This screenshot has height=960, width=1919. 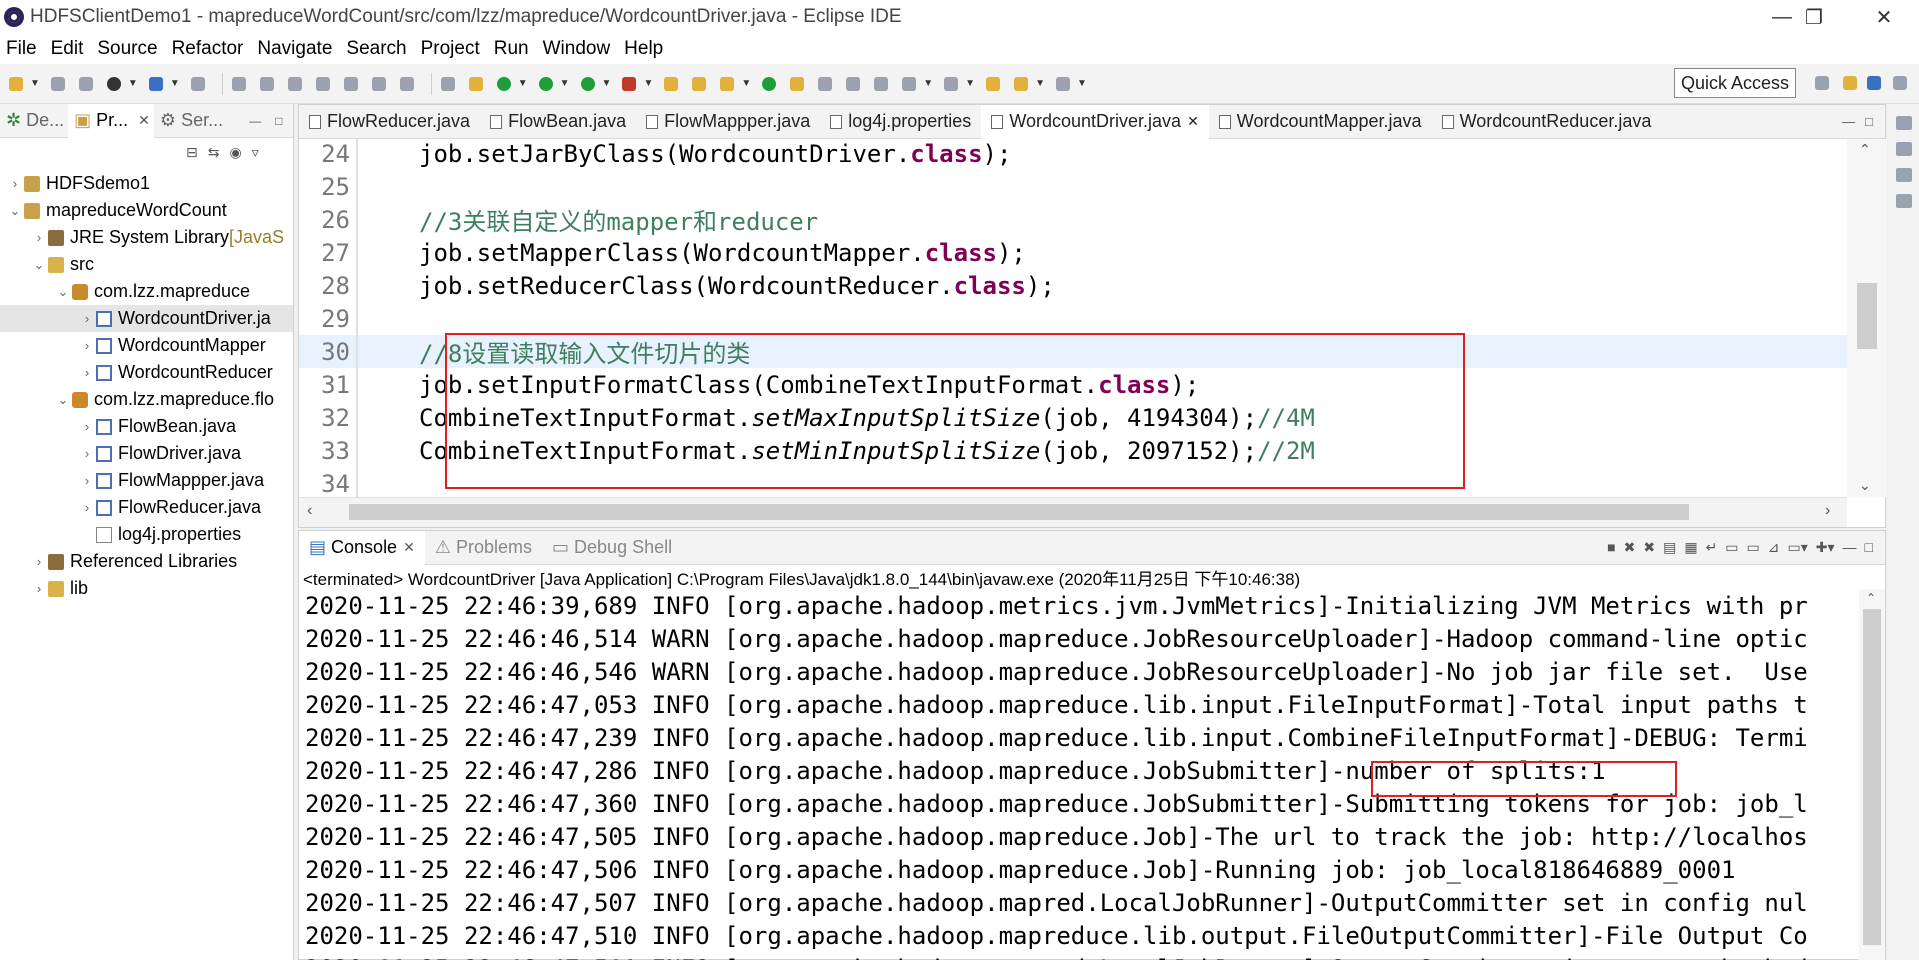 What do you see at coordinates (1082, 83) in the screenshot?
I see `forward-dropdown-icon: ▼` at bounding box center [1082, 83].